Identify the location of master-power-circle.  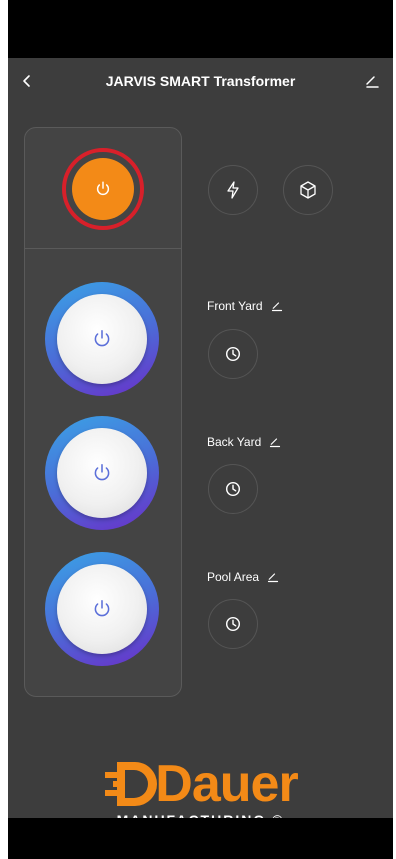
(103, 189).